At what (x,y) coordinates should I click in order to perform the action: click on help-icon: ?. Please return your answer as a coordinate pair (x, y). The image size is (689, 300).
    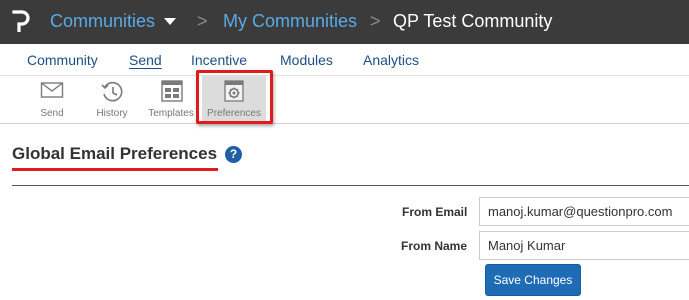
    Looking at the image, I should click on (233, 154).